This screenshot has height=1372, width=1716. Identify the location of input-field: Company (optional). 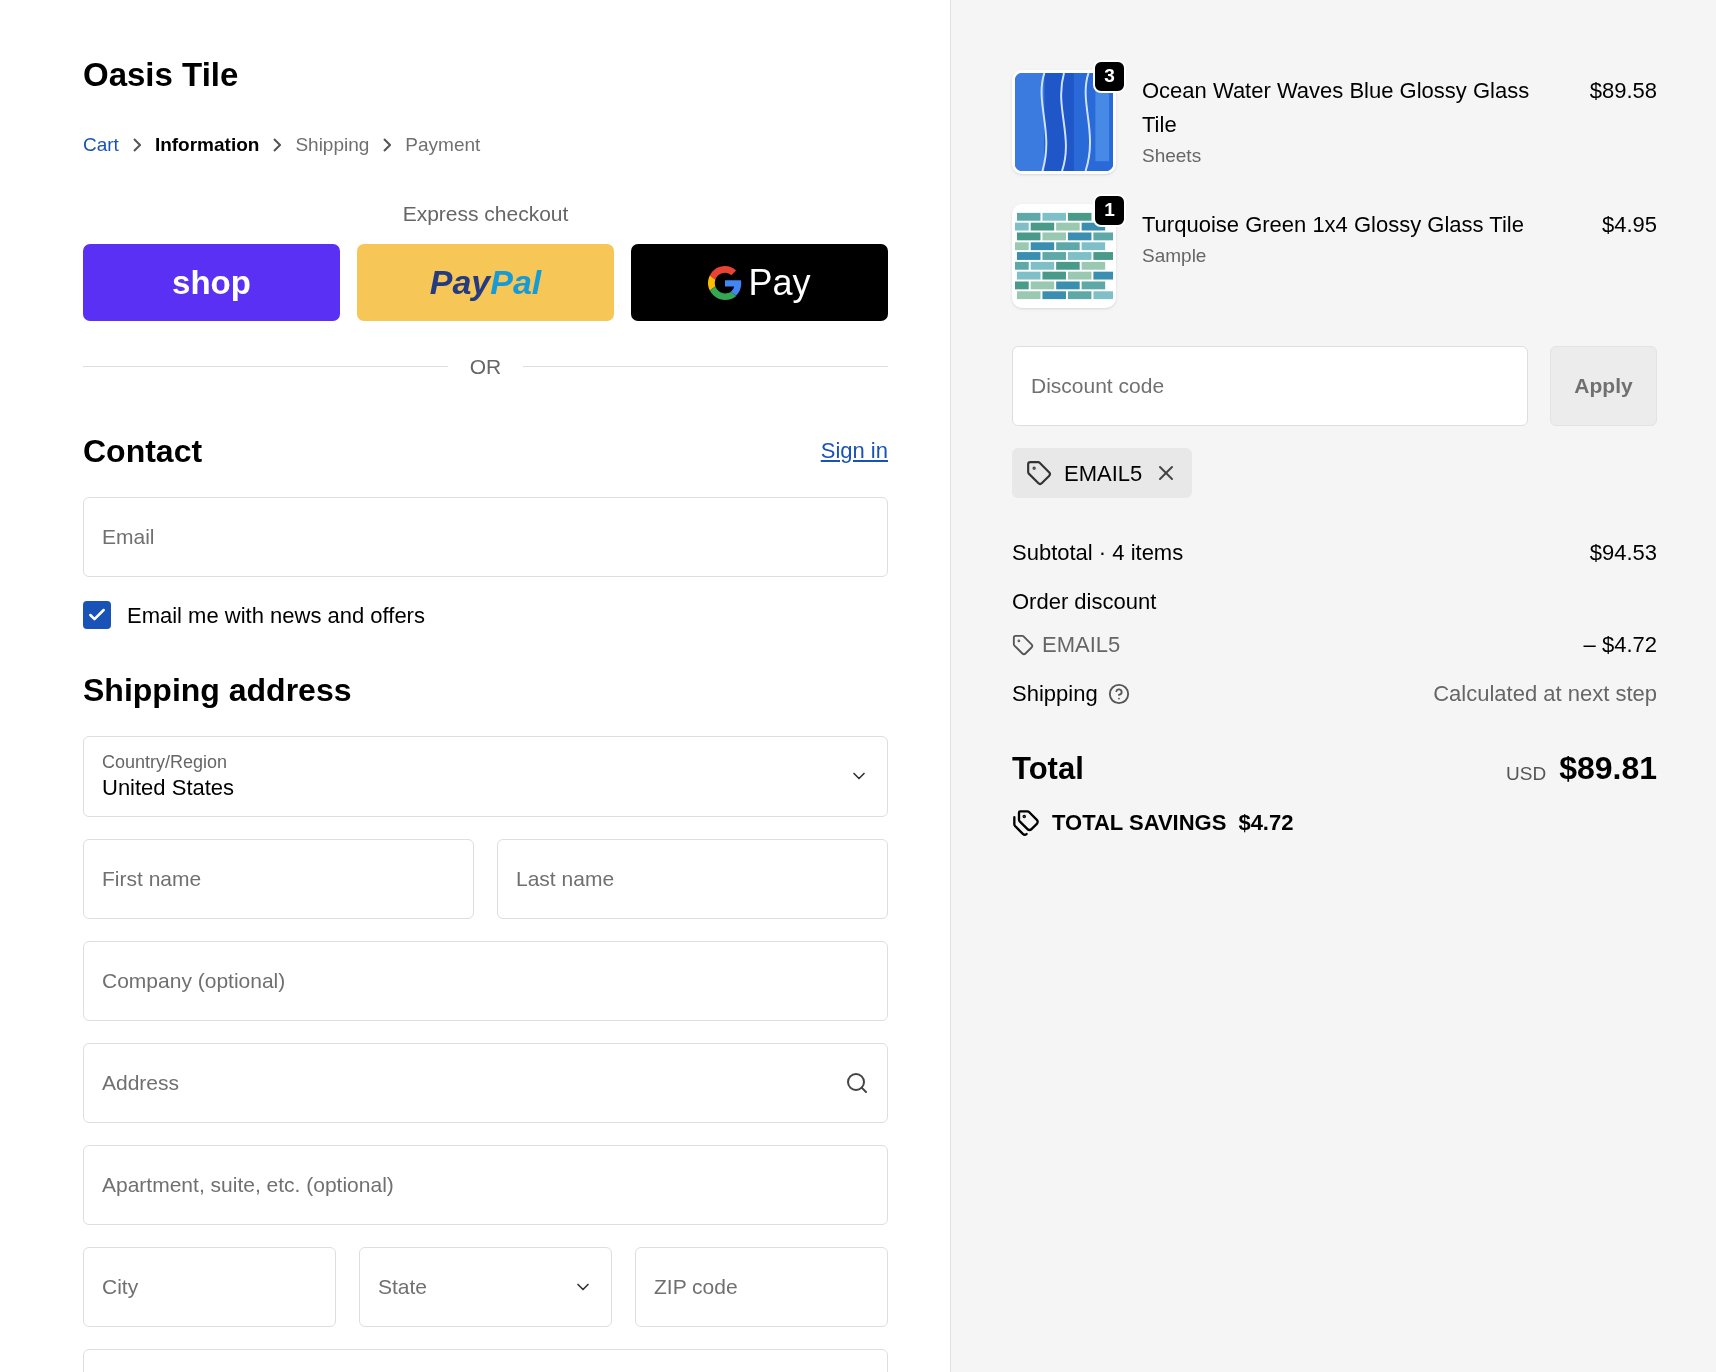
(485, 980).